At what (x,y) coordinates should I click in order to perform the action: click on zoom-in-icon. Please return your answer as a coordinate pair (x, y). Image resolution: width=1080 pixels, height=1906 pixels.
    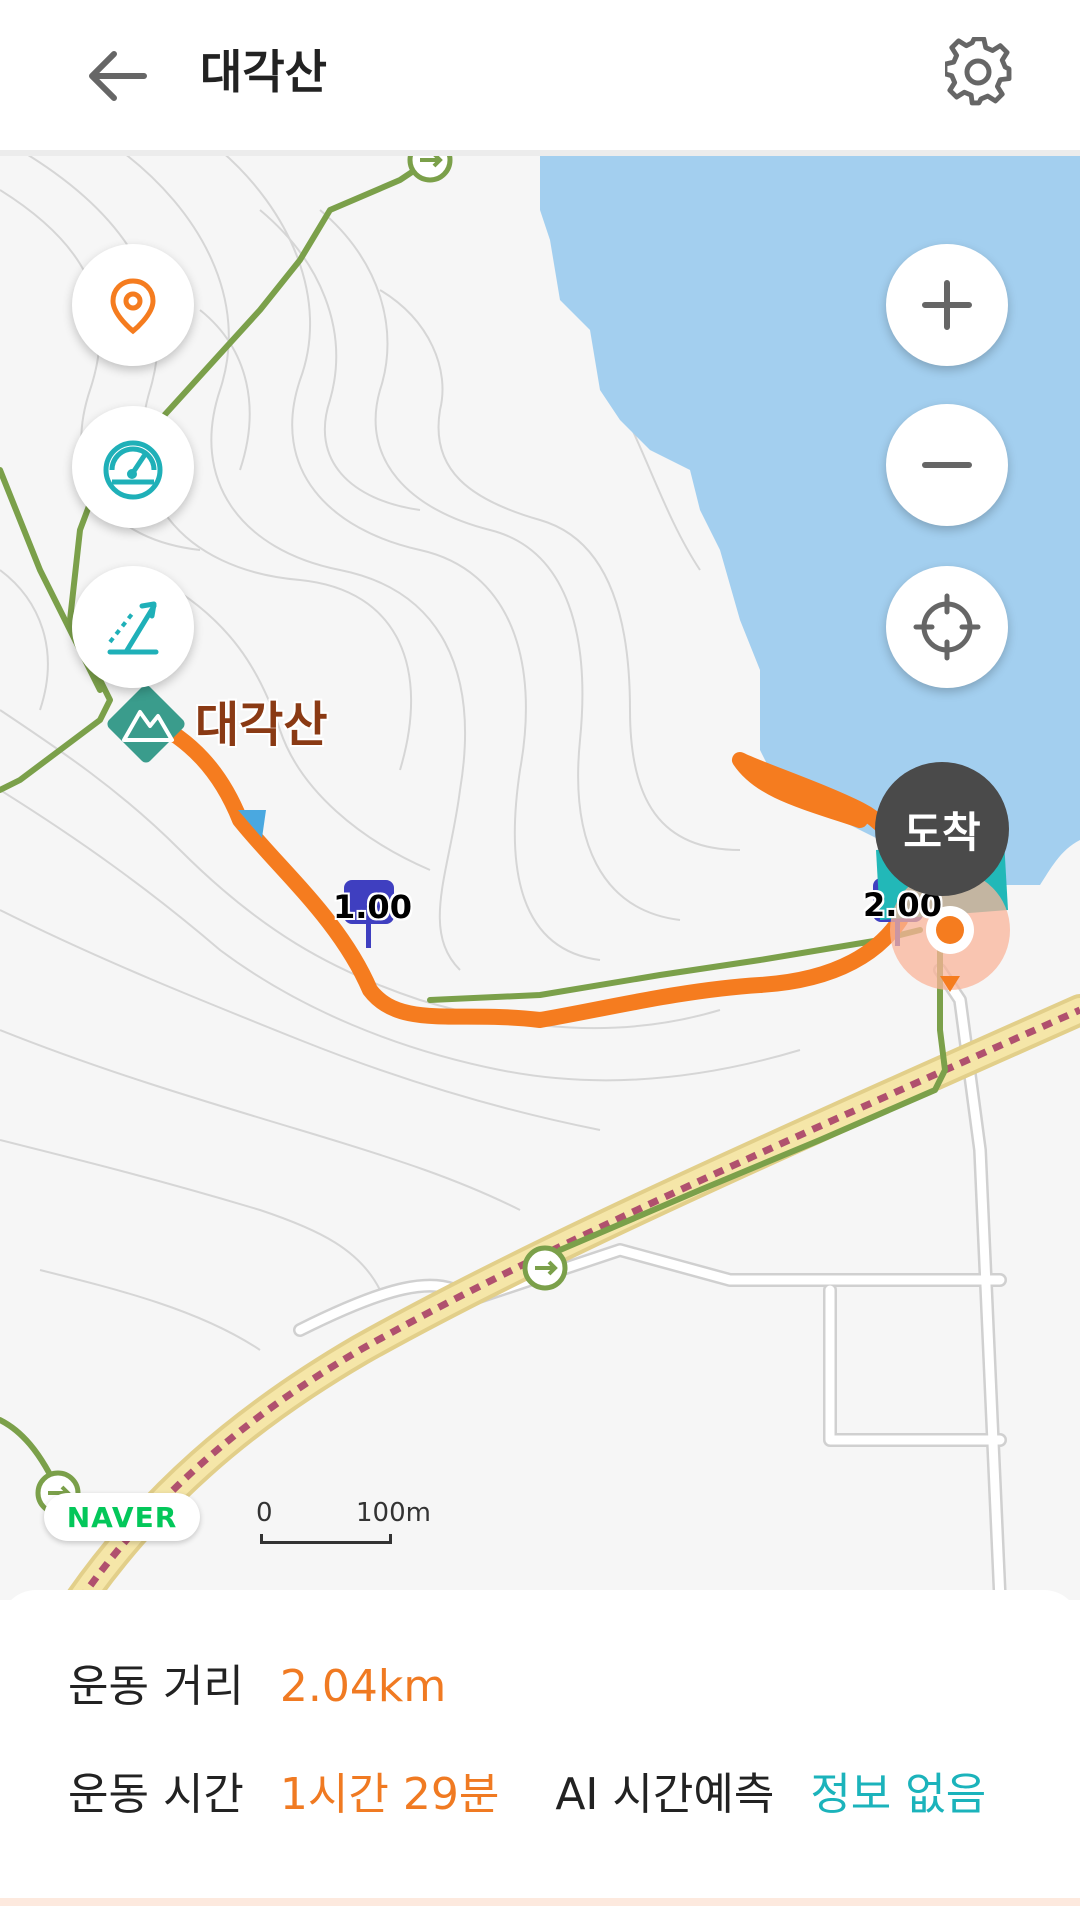
    Looking at the image, I should click on (947, 305).